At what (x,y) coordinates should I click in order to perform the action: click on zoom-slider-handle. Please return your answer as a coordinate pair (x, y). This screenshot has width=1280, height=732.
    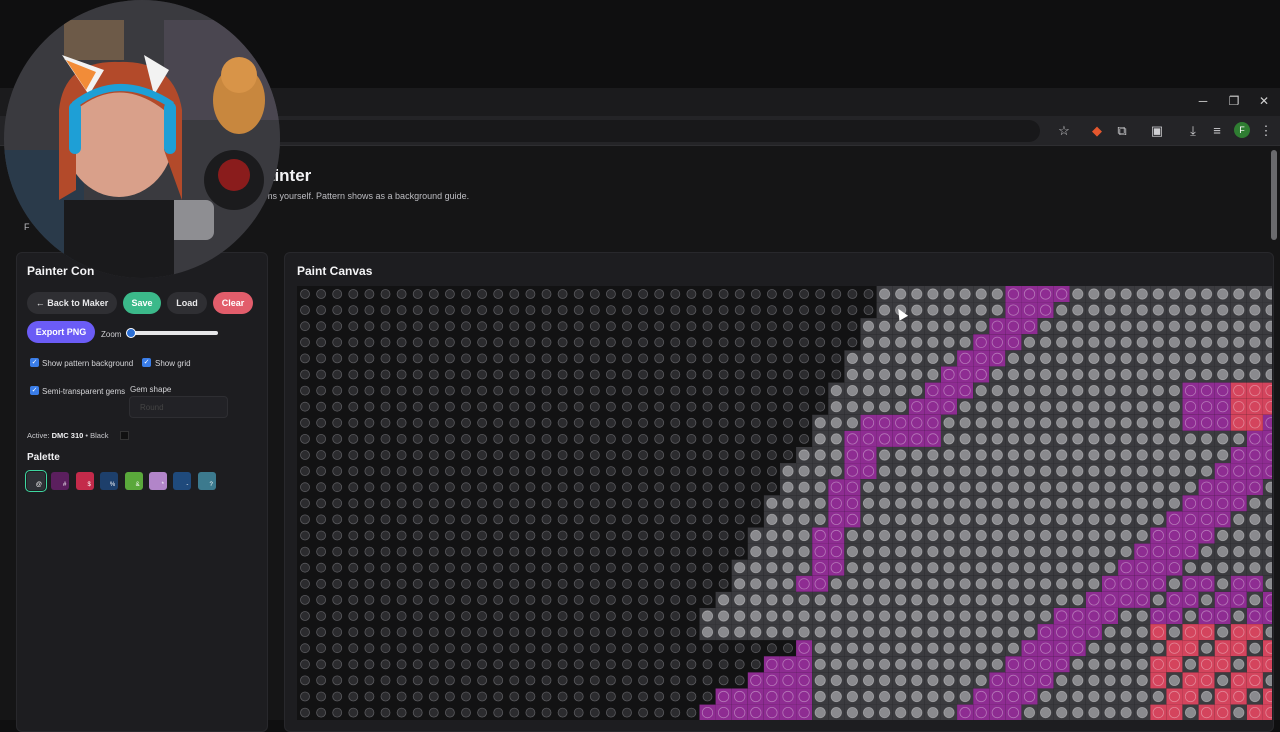
    Looking at the image, I should click on (131, 333).